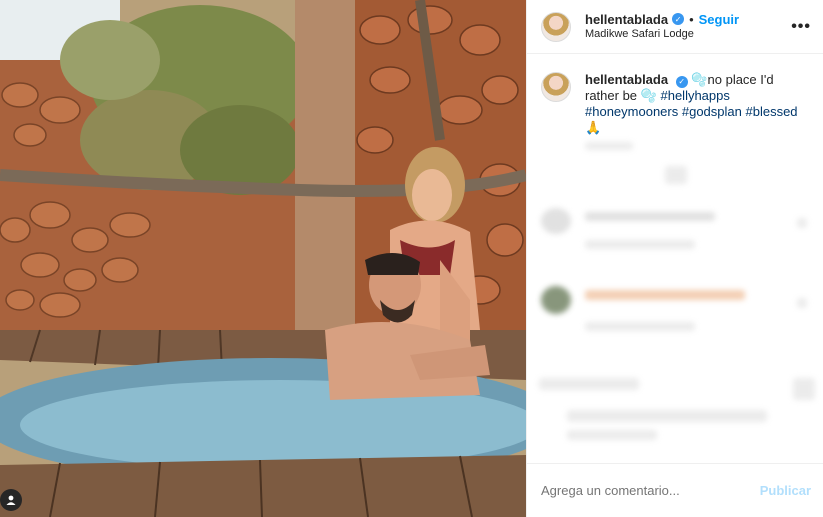  What do you see at coordinates (556, 26) in the screenshot?
I see `avatar` at bounding box center [556, 26].